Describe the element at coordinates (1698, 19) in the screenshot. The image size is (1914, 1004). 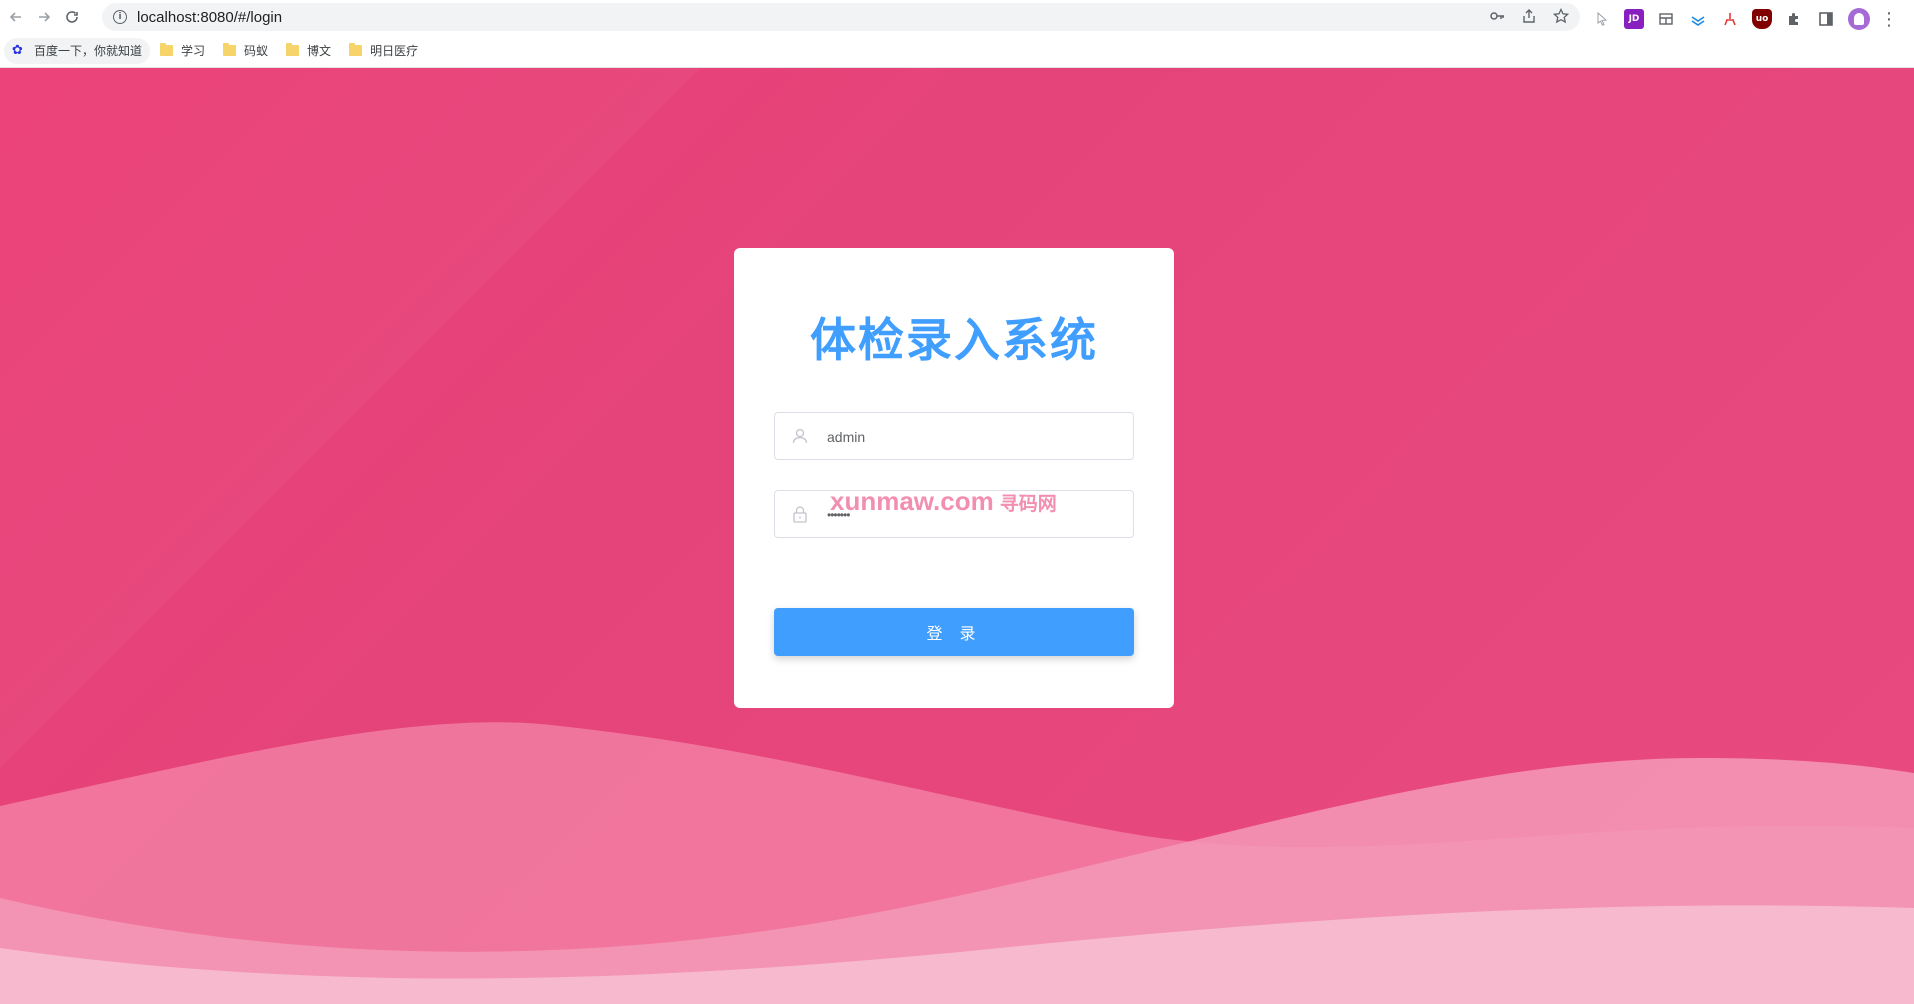
I see `layers-ext-icon` at that location.